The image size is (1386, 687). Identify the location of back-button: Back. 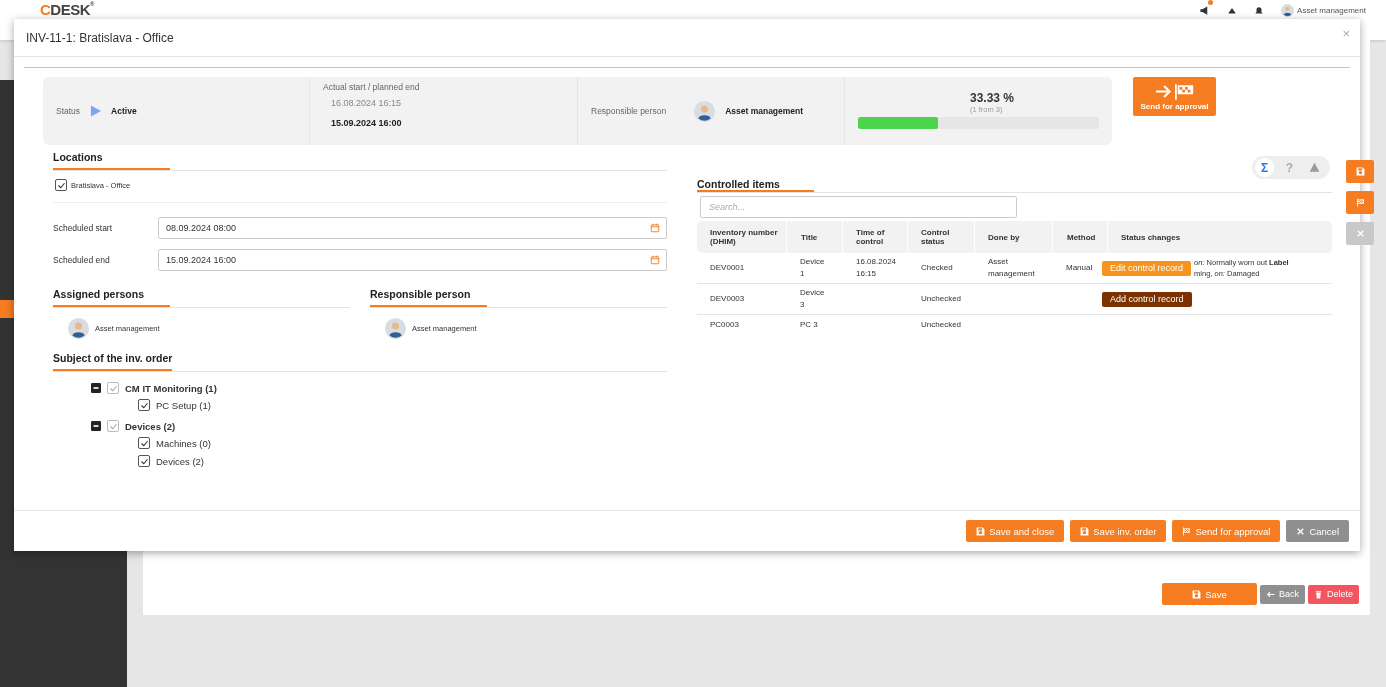
(1282, 594).